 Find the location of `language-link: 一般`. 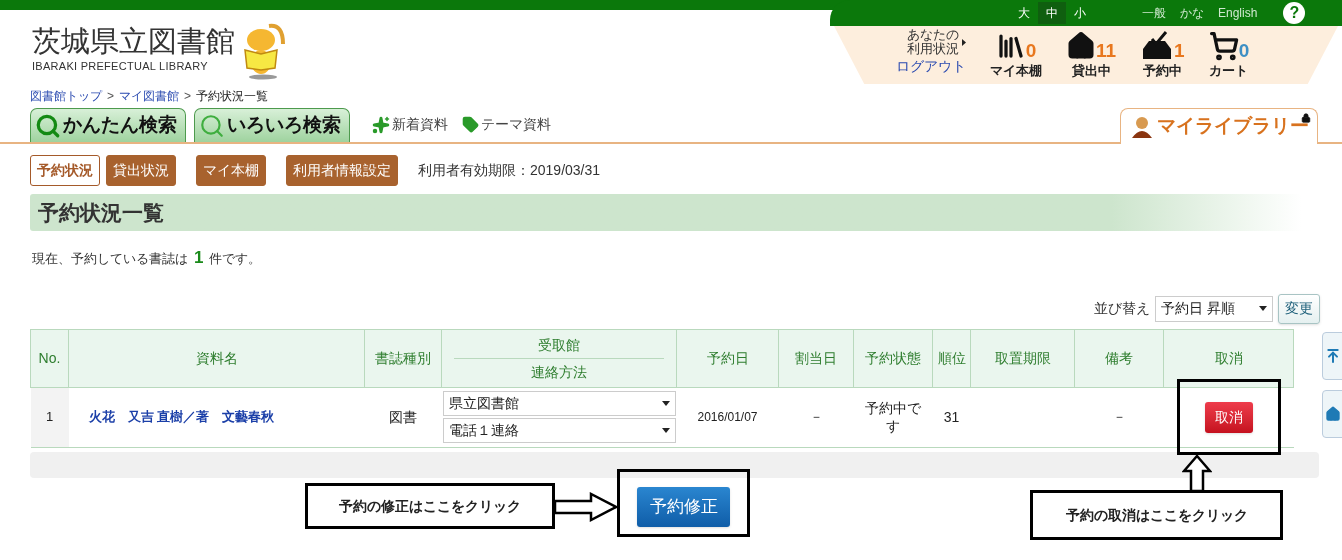

language-link: 一般 is located at coordinates (1154, 13).